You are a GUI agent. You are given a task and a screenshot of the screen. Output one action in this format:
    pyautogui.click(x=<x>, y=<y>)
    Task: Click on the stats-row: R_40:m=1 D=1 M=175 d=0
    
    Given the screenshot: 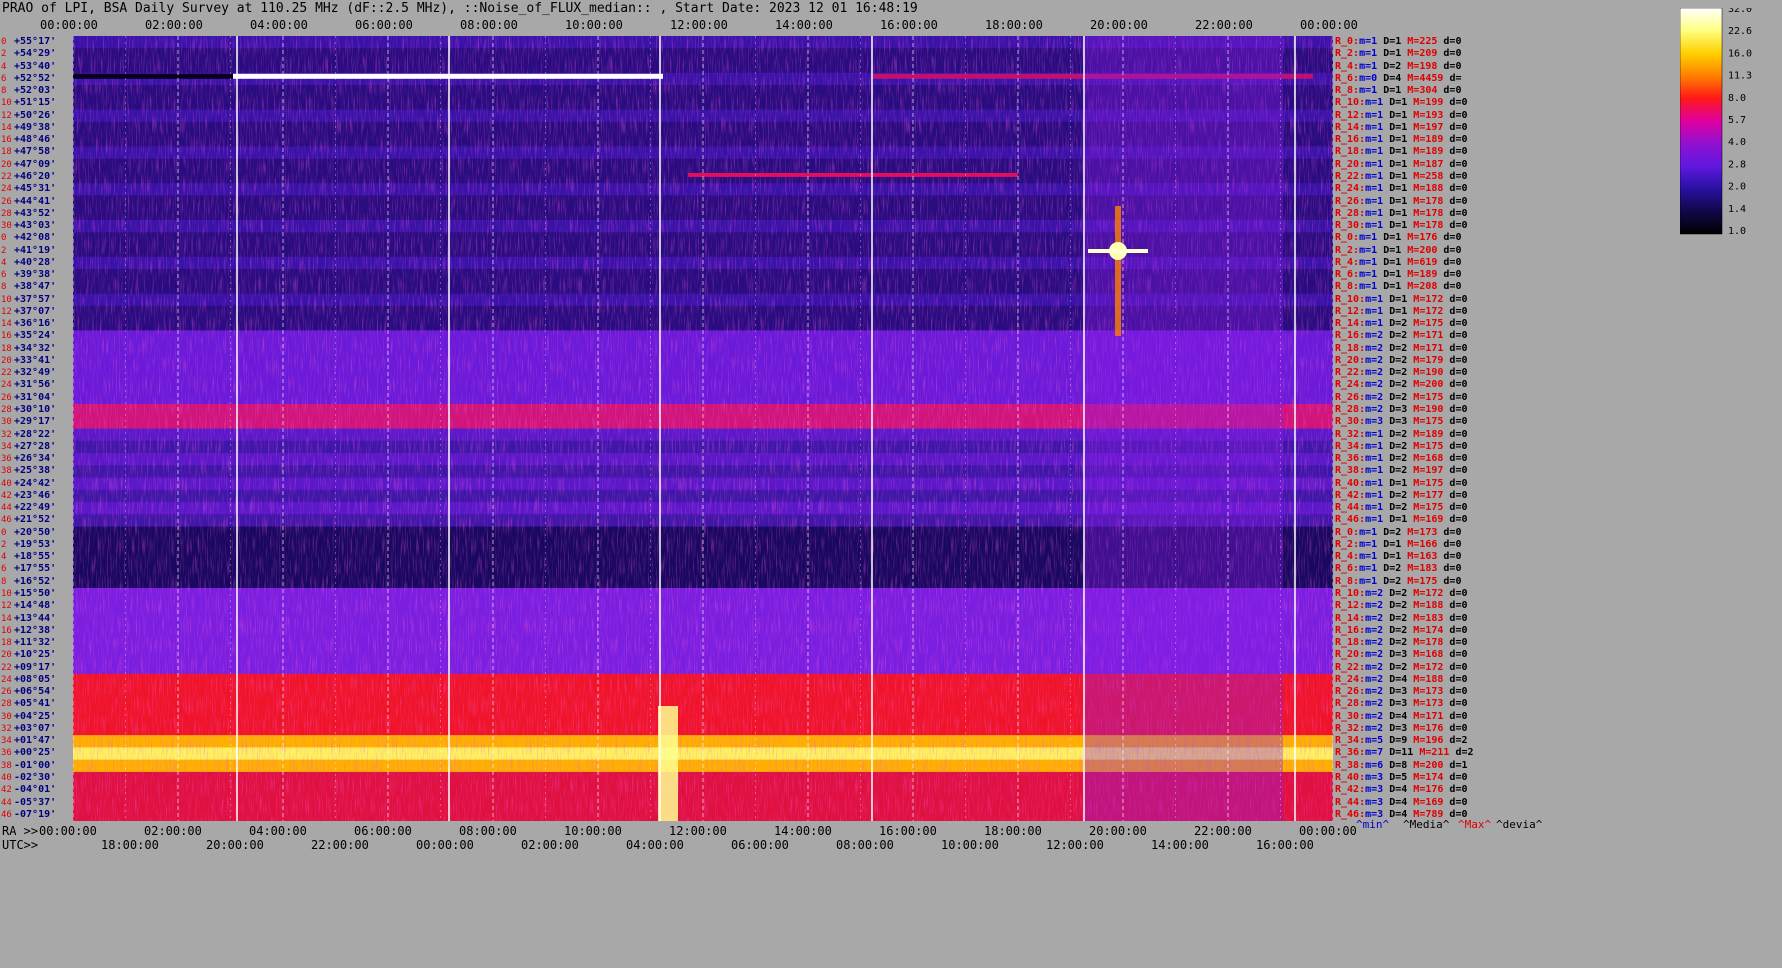 What is the action you would take?
    pyautogui.click(x=1401, y=484)
    